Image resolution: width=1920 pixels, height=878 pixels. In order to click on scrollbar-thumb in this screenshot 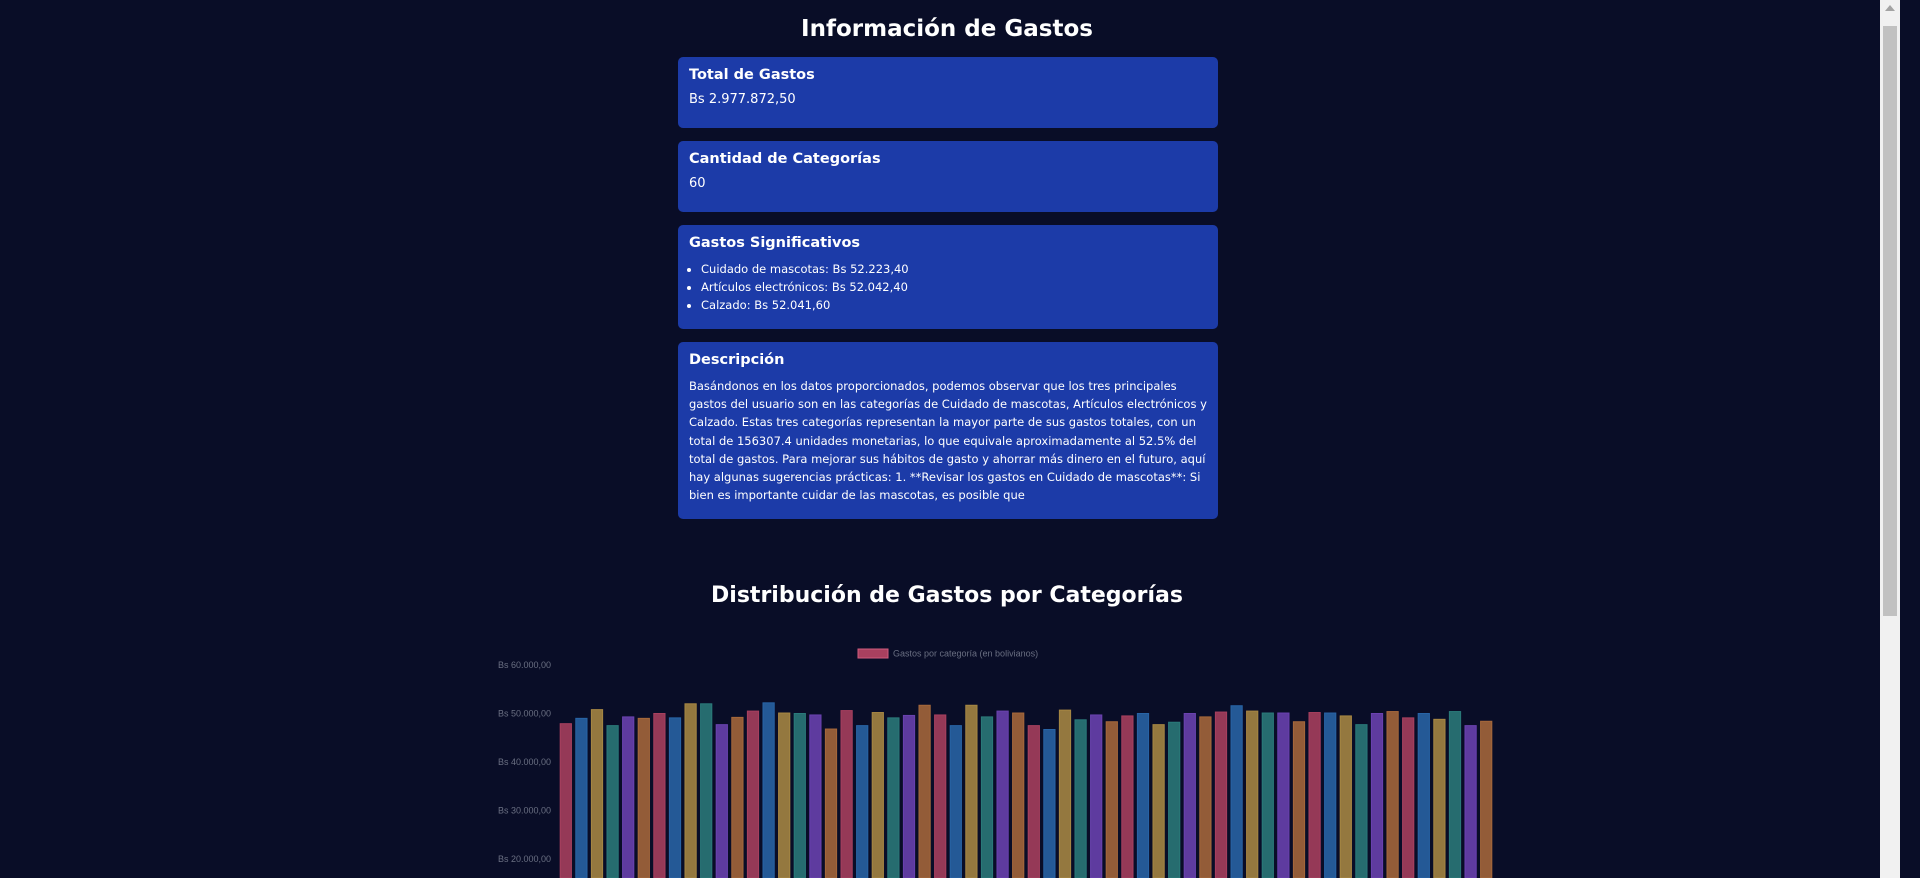, I will do `click(1890, 321)`.